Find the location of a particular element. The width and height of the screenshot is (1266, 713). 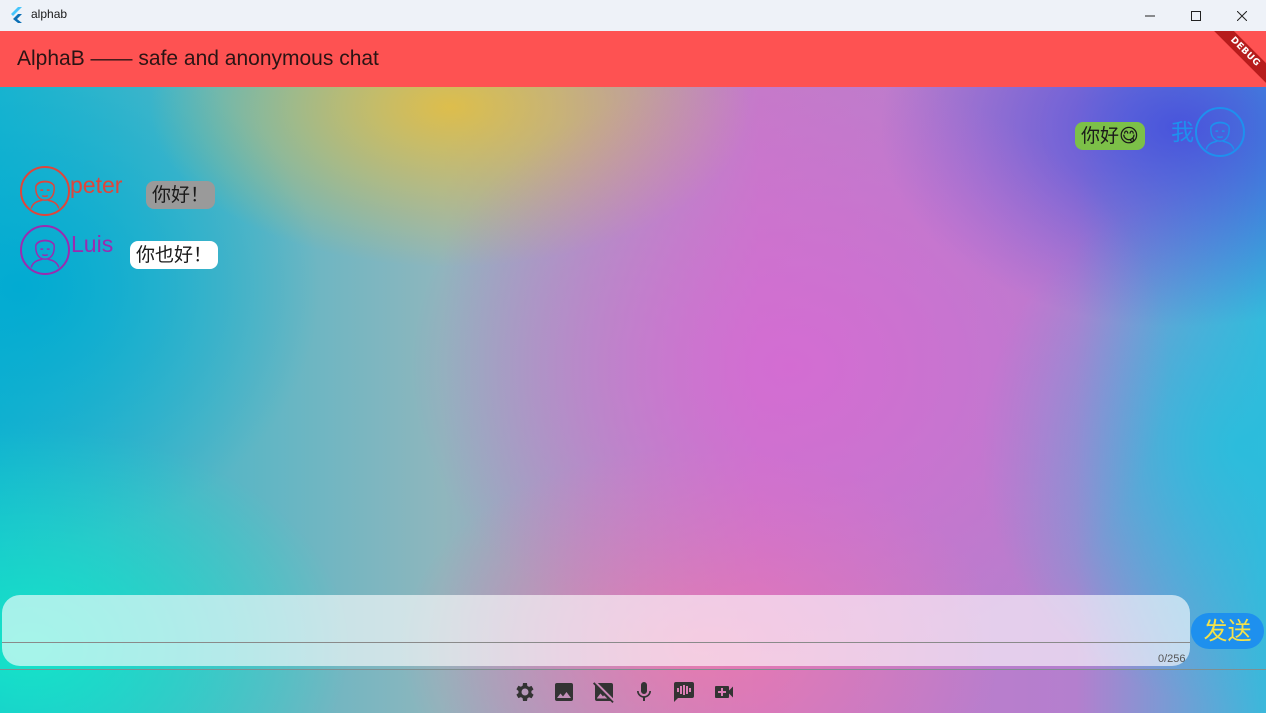

minimize-icon is located at coordinates (1150, 15).